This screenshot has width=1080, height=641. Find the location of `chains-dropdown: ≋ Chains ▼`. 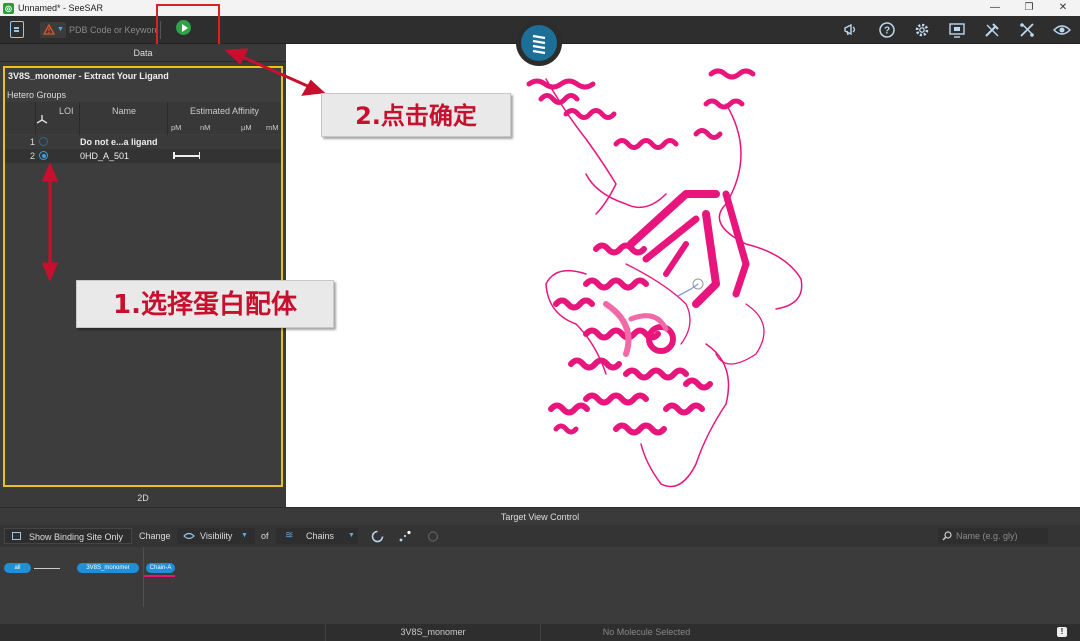

chains-dropdown: ≋ Chains ▼ is located at coordinates (317, 536).